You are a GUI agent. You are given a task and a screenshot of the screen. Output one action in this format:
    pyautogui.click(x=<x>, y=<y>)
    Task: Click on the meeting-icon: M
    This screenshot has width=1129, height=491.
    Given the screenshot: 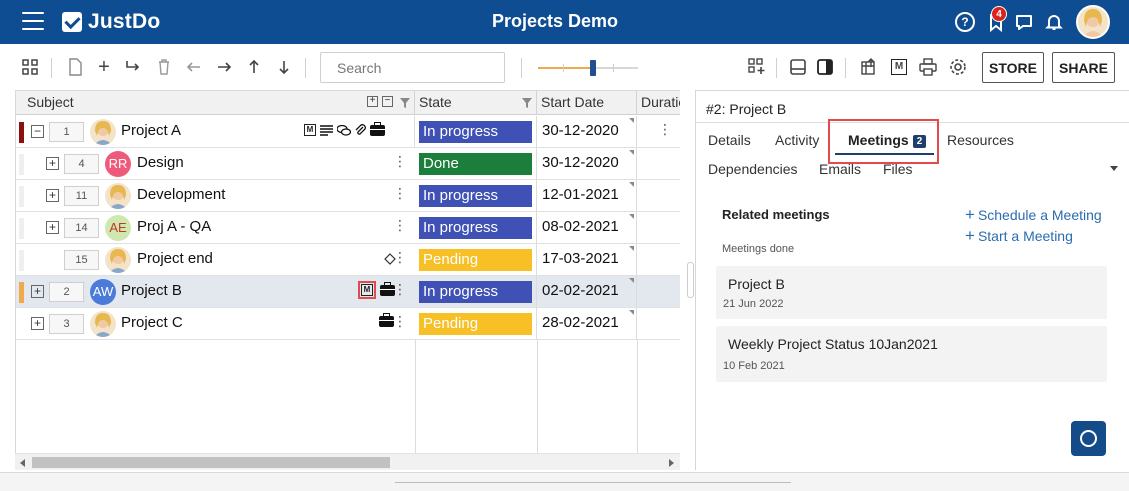 What is the action you would take?
    pyautogui.click(x=367, y=290)
    